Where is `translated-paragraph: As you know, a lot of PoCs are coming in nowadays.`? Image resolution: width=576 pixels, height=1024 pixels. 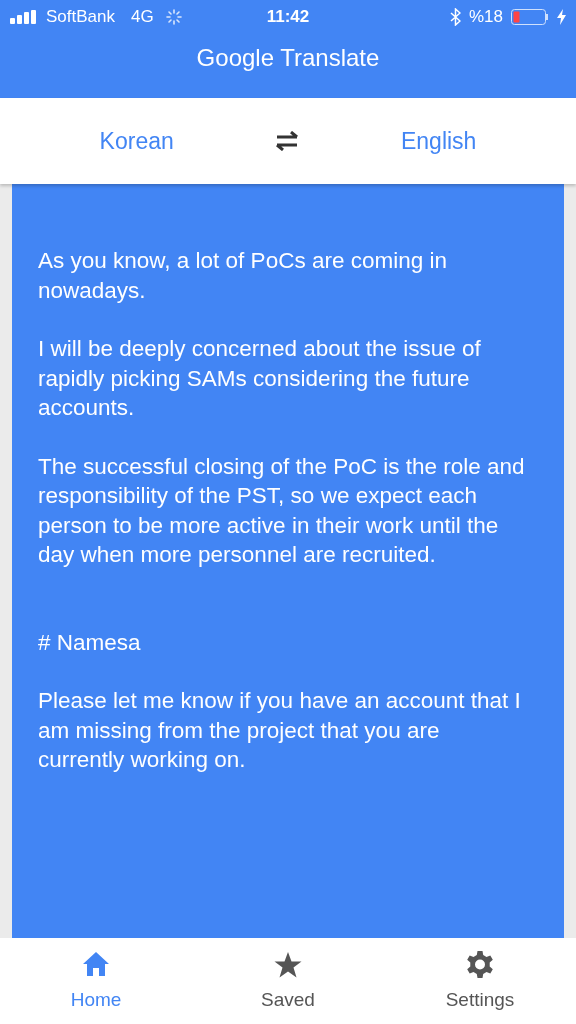
translated-paragraph: As you know, a lot of PoCs are coming in nowadays. is located at coordinates (243, 276).